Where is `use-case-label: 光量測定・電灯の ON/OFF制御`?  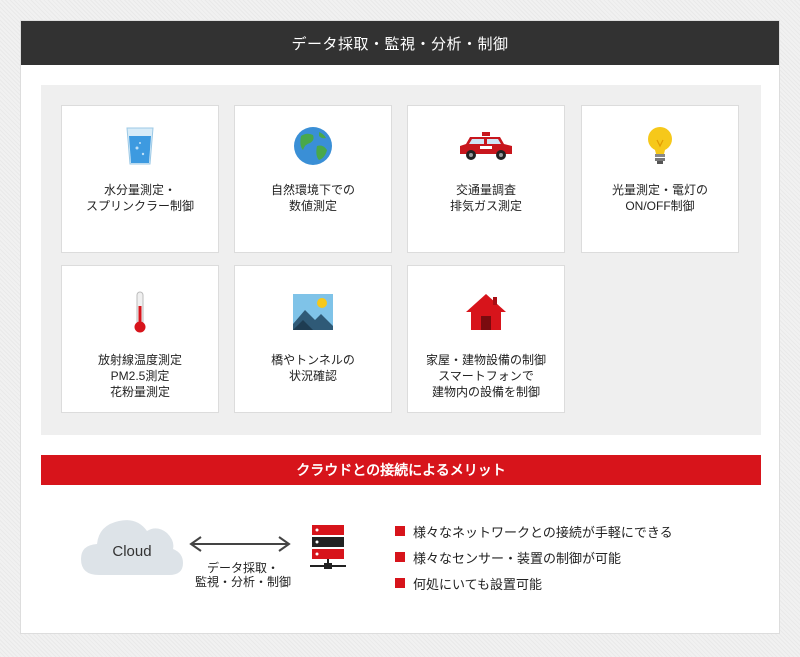
use-case-label: 光量測定・電灯の ON/OFF制御 is located at coordinates (659, 198).